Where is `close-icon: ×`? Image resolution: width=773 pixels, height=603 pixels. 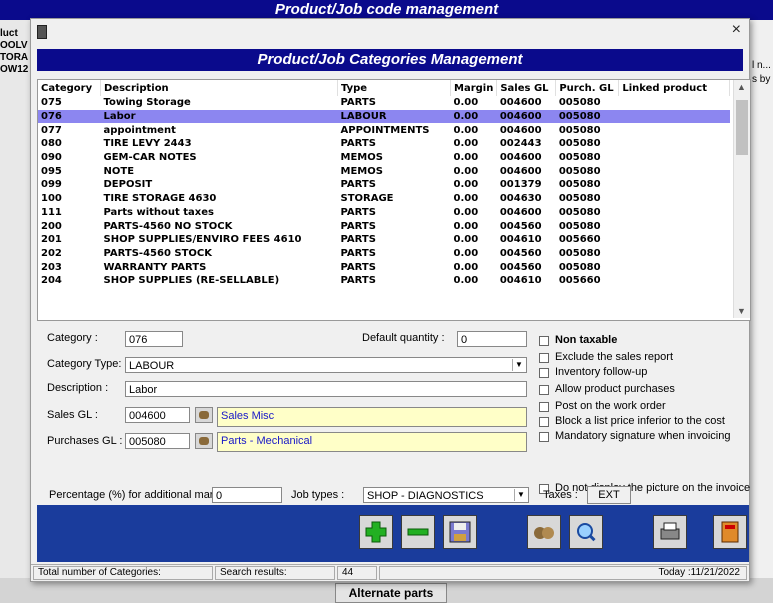
close-icon: × is located at coordinates (736, 30).